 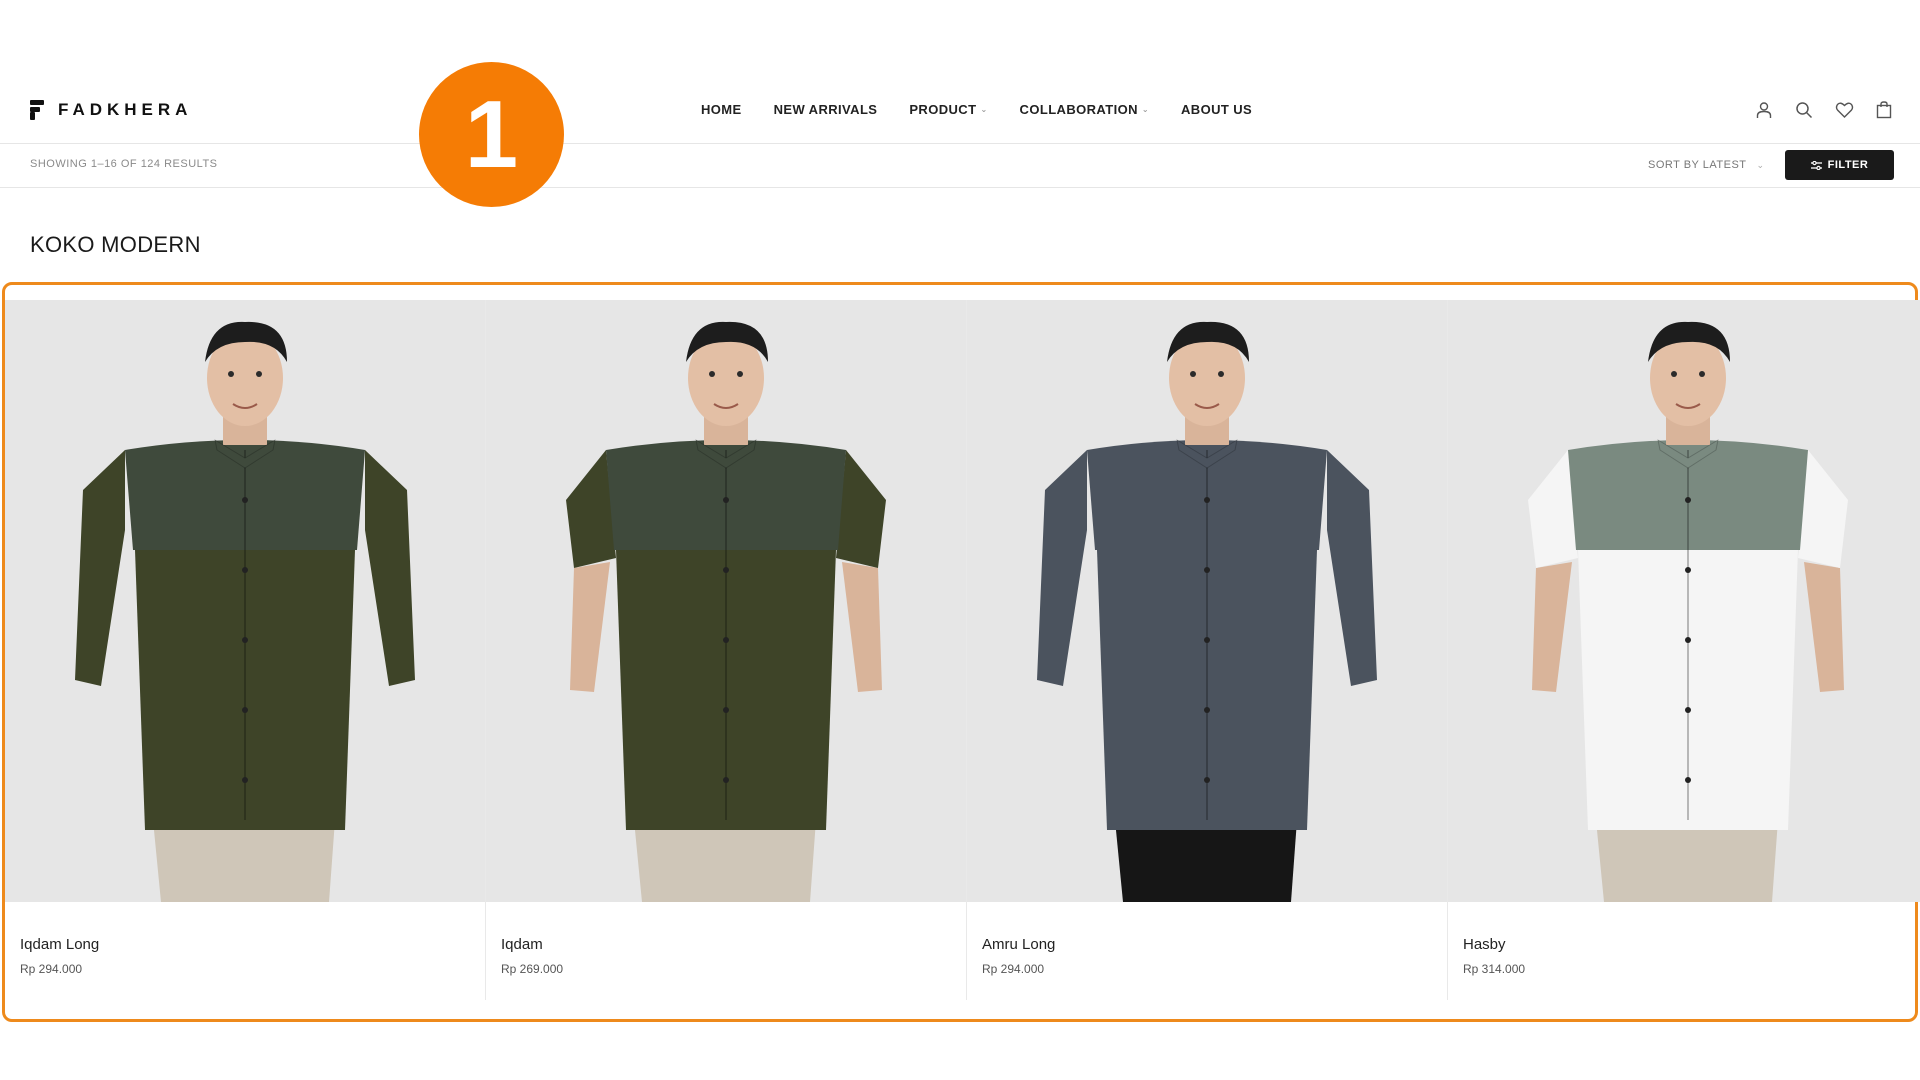 I want to click on step-number-badge: 1, so click(x=491, y=134).